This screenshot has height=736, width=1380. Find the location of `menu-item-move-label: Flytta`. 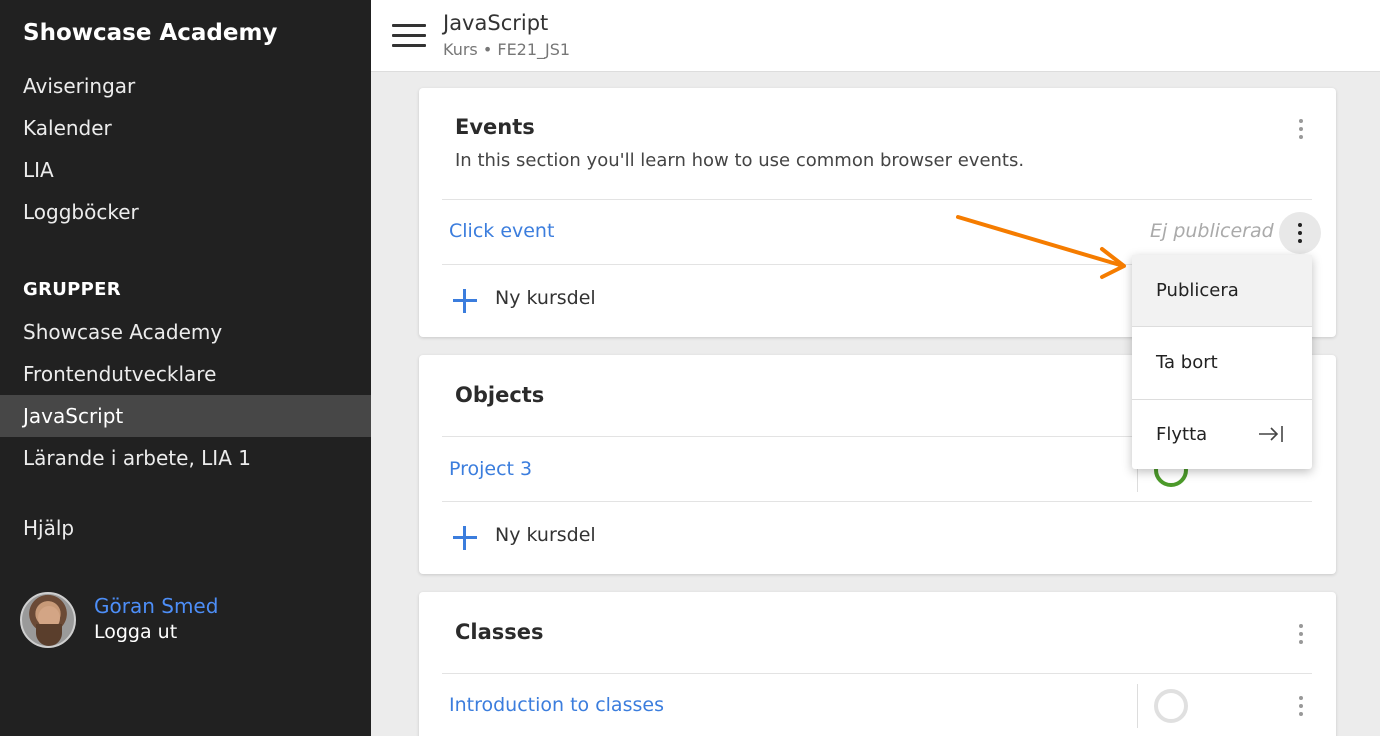

menu-item-move-label: Flytta is located at coordinates (1182, 434).